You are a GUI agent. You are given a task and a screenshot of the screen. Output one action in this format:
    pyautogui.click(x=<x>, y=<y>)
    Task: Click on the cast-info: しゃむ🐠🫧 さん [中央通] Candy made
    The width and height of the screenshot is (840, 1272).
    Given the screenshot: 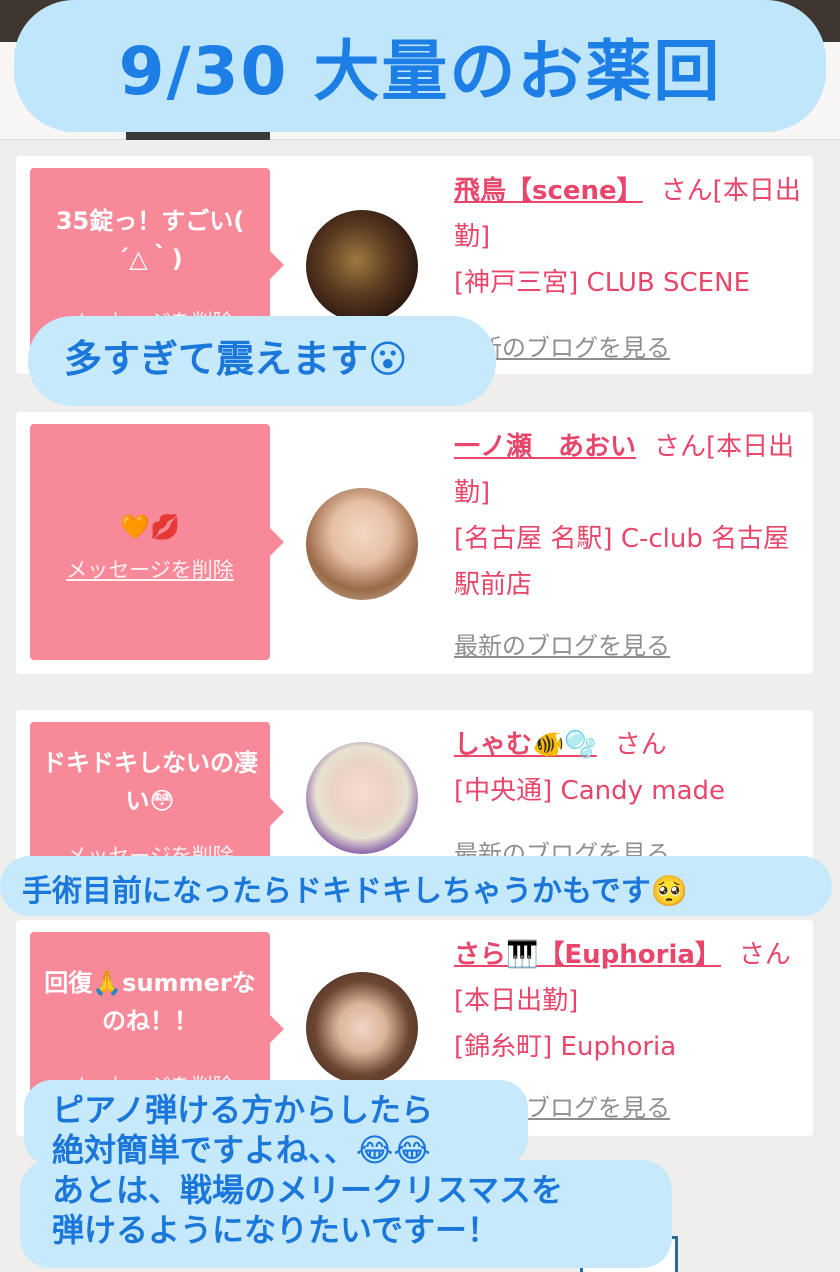 What is the action you would take?
    pyautogui.click(x=629, y=768)
    